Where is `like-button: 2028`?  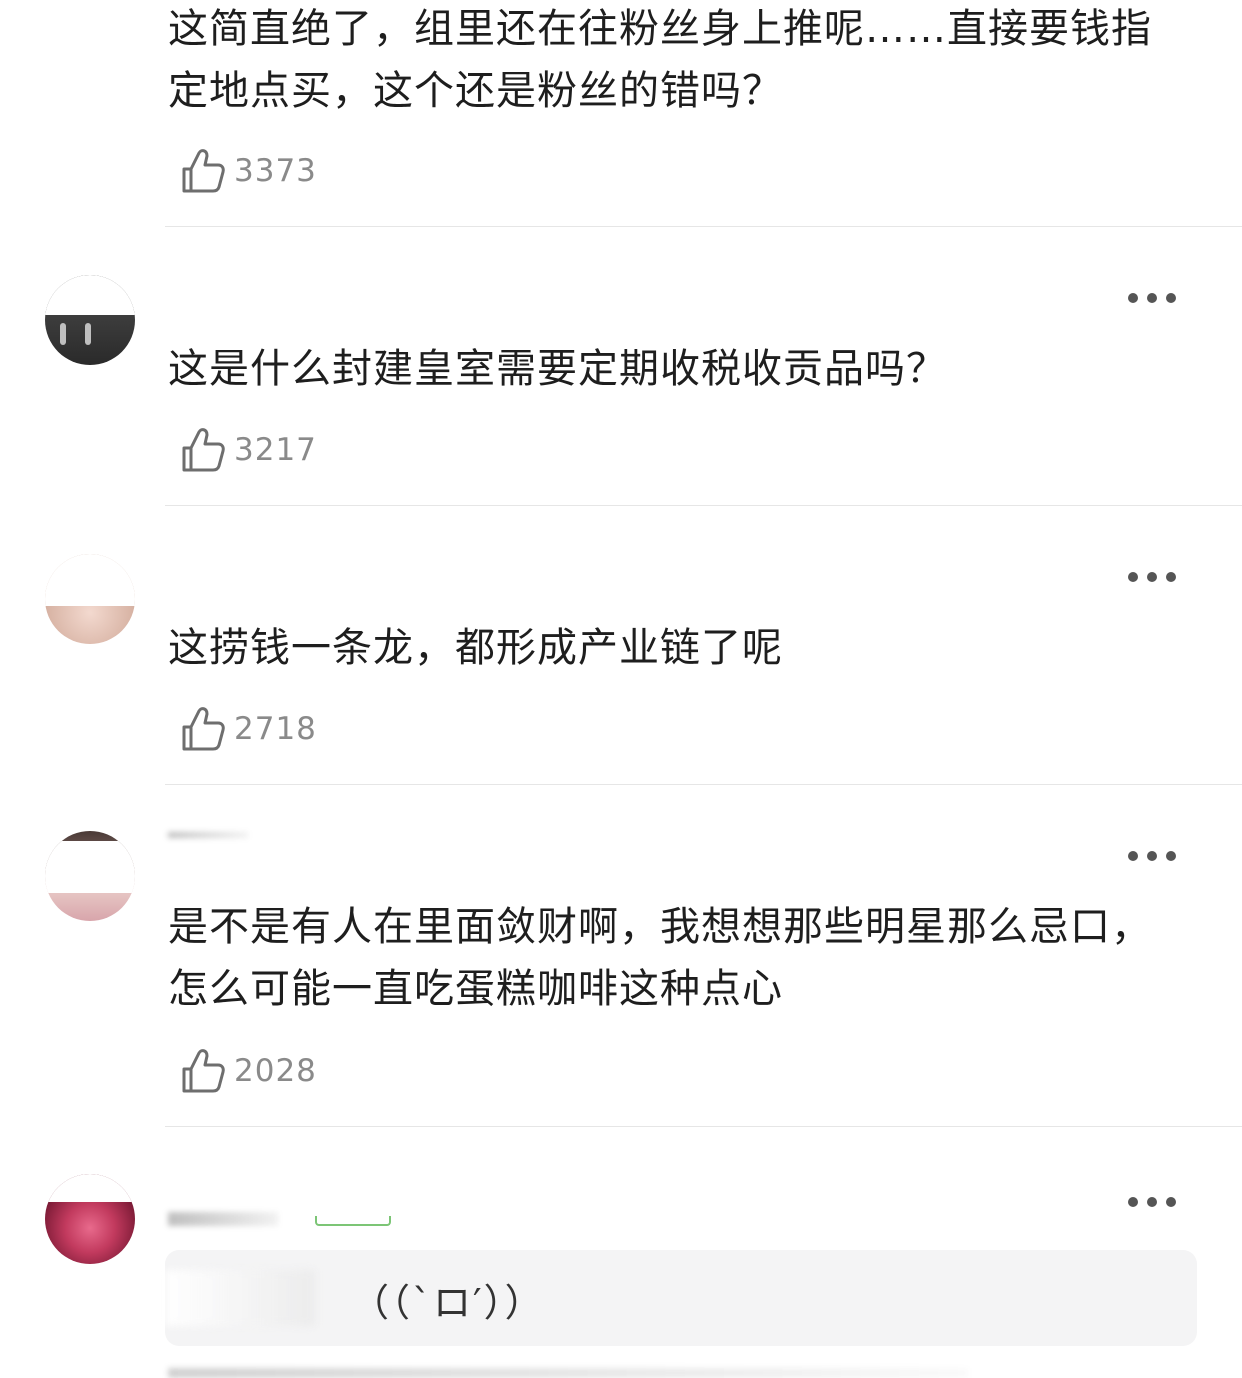
like-button: 2028 is located at coordinates (248, 1071).